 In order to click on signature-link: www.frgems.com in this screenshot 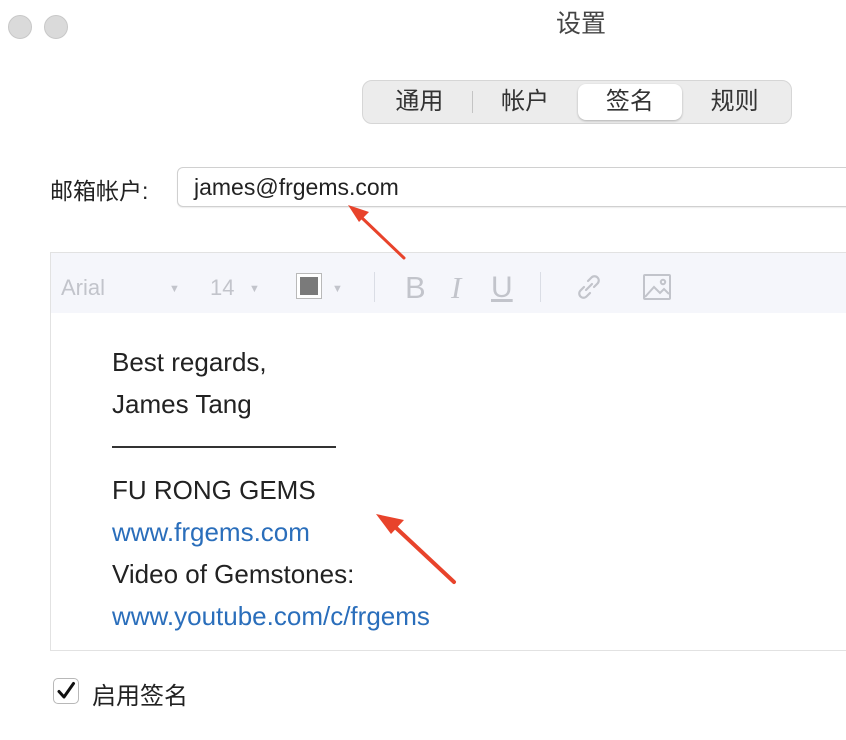, I will do `click(271, 532)`.